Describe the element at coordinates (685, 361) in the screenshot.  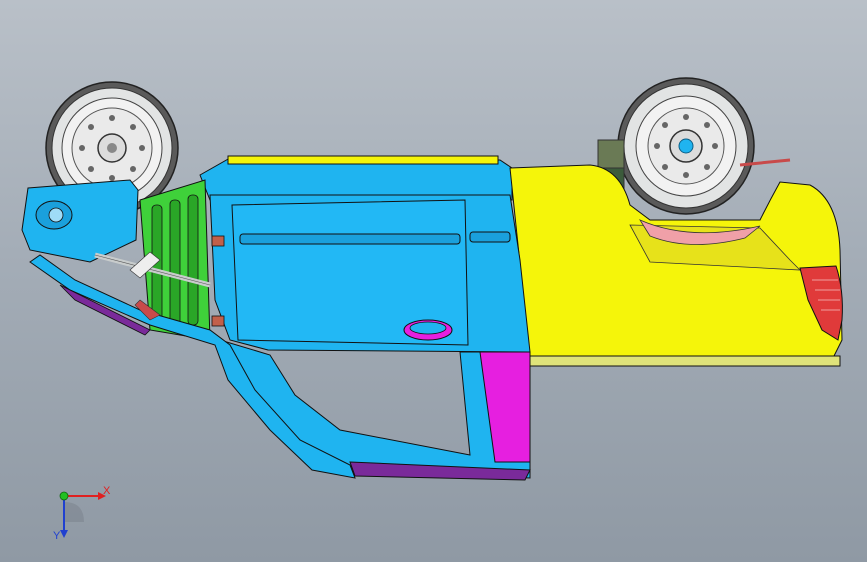
I see `rear-bumper-strip` at that location.